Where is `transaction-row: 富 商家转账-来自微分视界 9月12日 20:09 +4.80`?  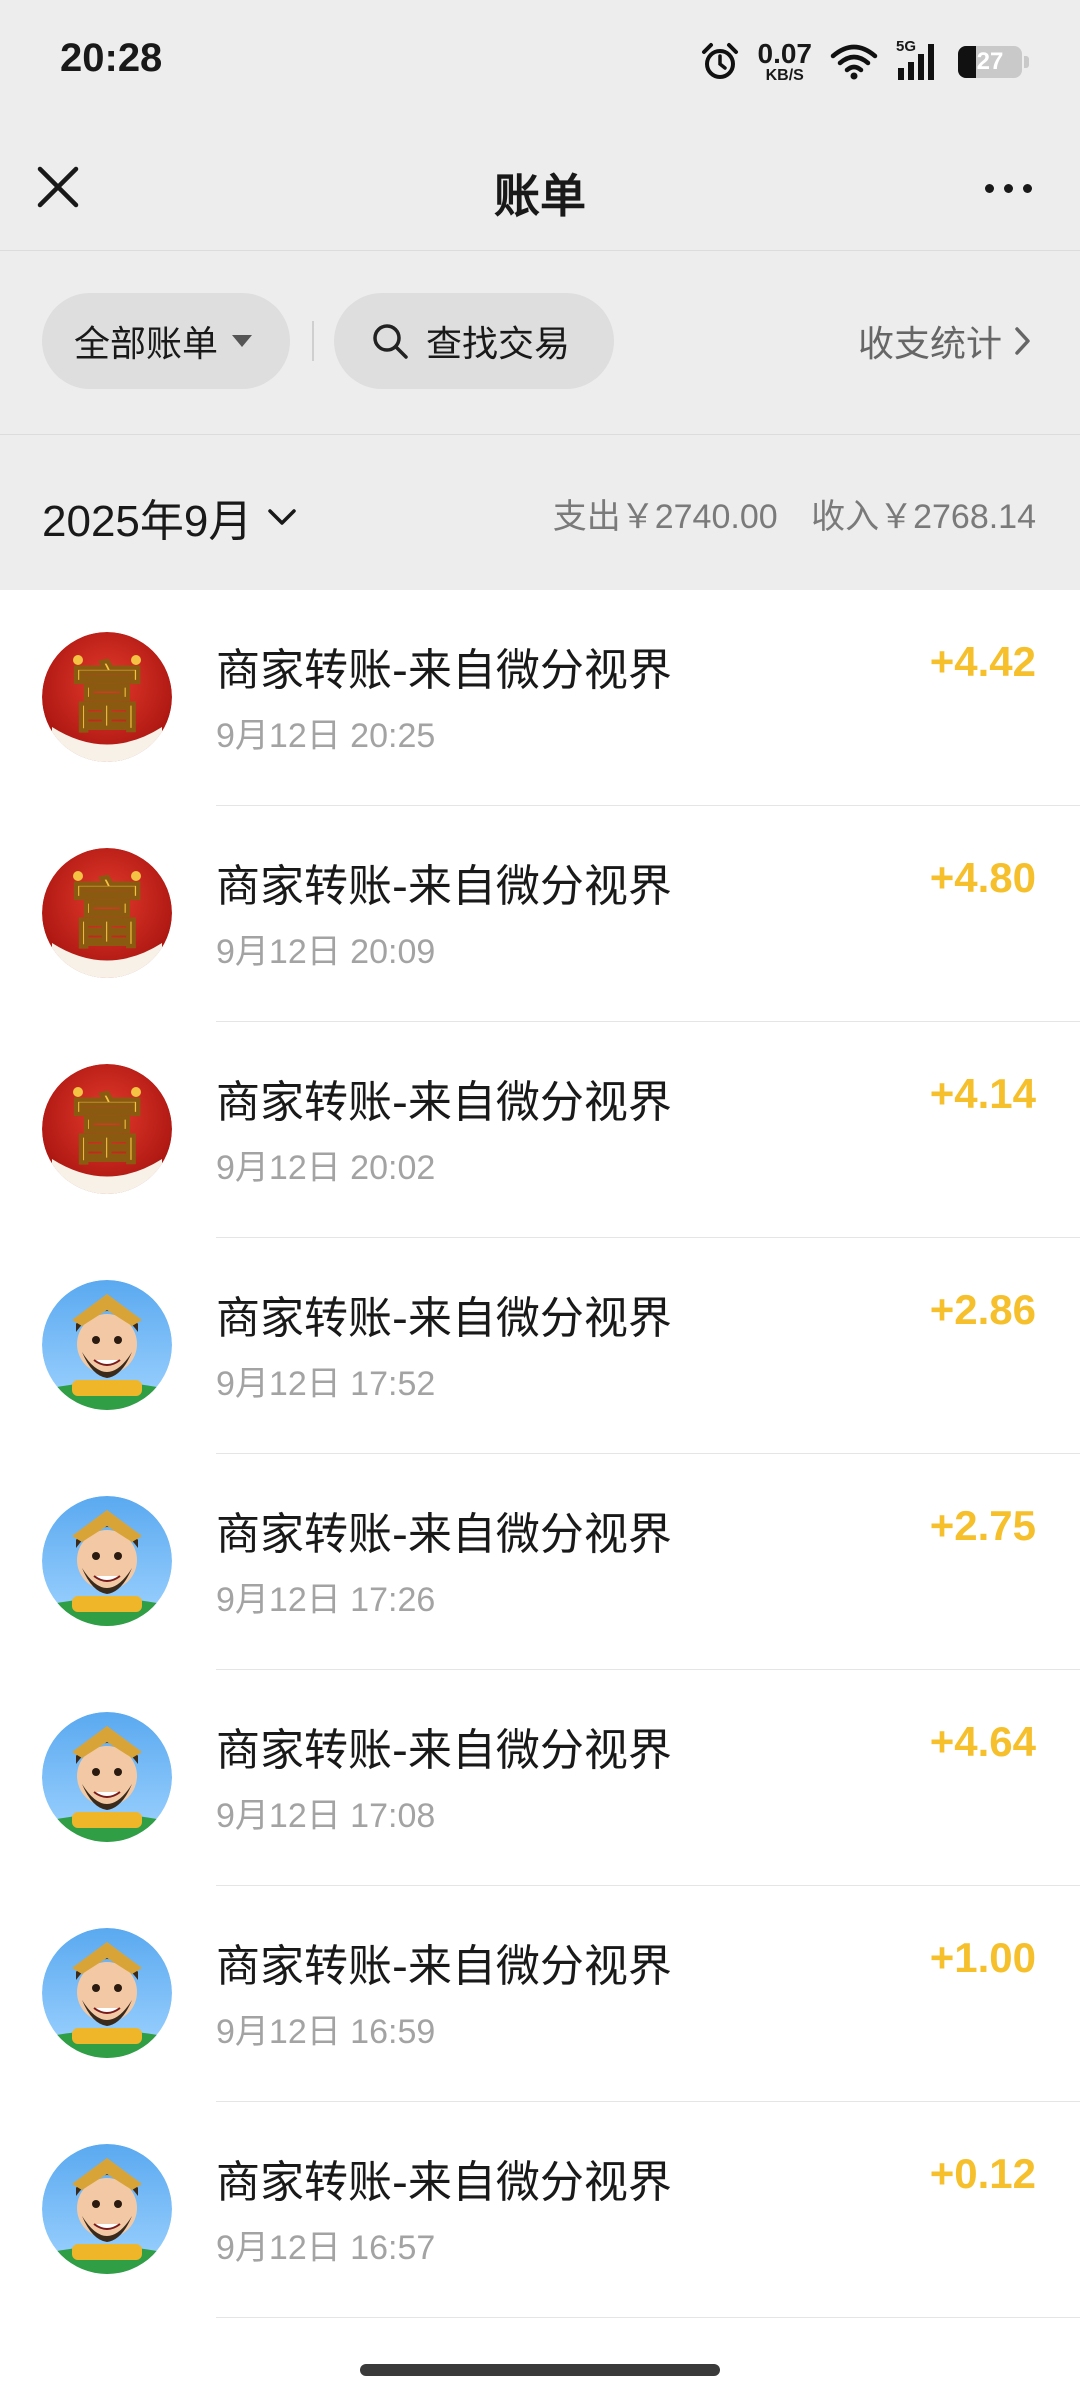 transaction-row: 富 商家转账-来自微分视界 9月12日 20:09 +4.80 is located at coordinates (540, 914).